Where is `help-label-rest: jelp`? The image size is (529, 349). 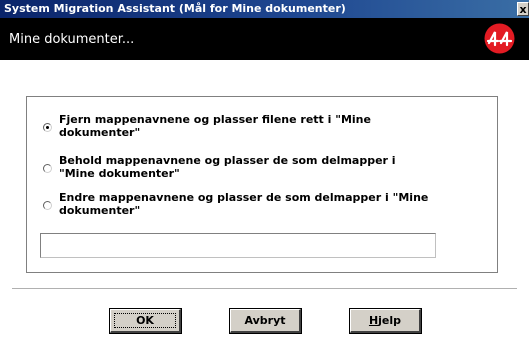 help-label-rest: jelp is located at coordinates (390, 320).